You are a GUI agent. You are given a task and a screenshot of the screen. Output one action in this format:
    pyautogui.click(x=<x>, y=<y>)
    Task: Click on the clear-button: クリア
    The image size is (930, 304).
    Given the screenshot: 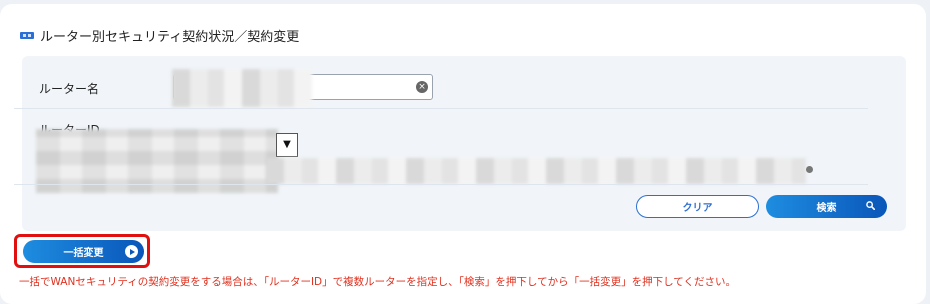 What is the action you would take?
    pyautogui.click(x=697, y=206)
    